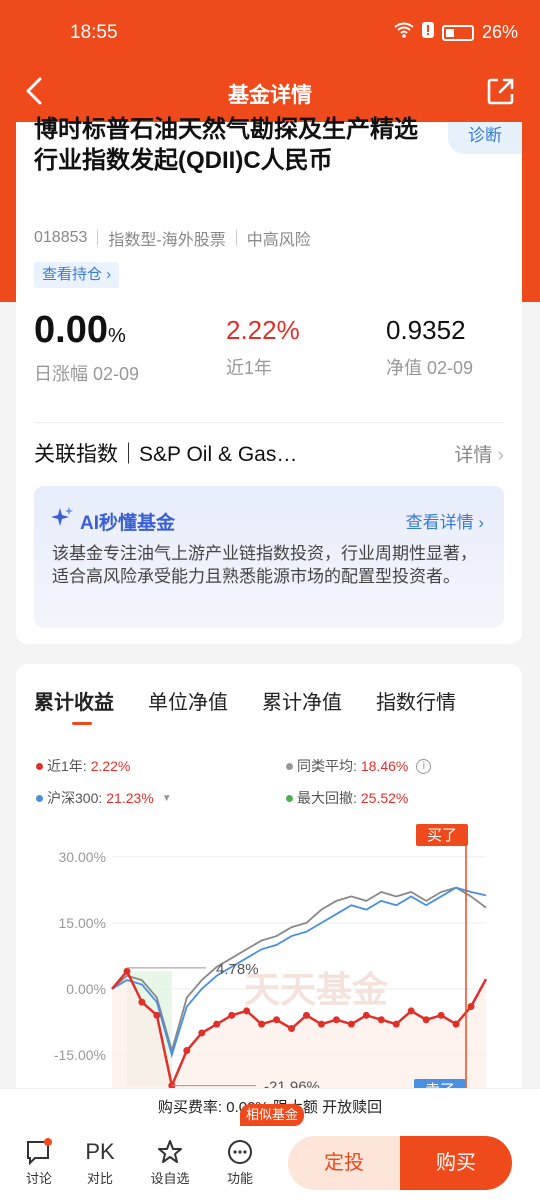  Describe the element at coordinates (62, 521) in the screenshot. I see `sparkle-icon` at that location.